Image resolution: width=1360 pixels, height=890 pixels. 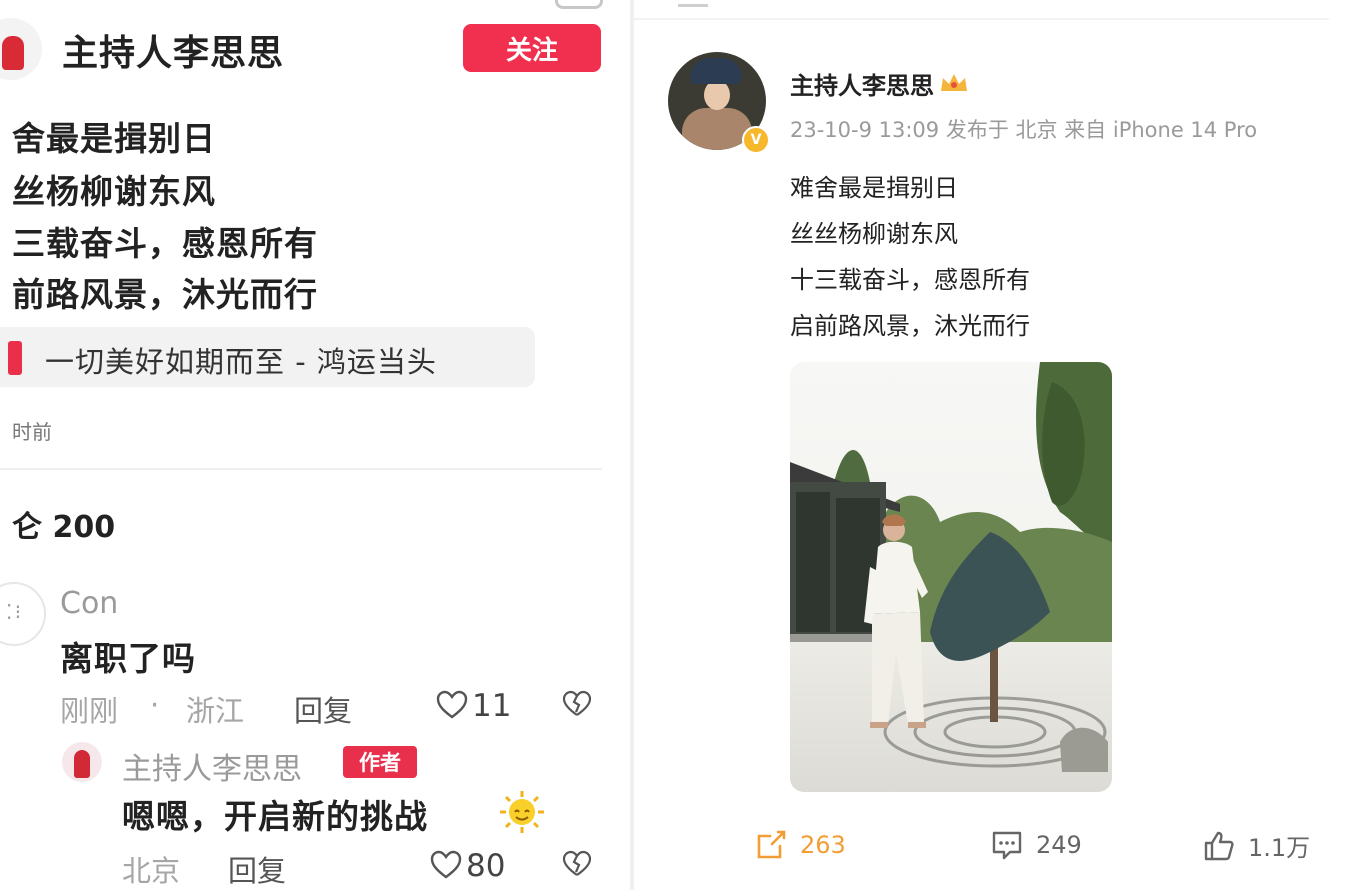 What do you see at coordinates (89, 603) in the screenshot?
I see `commenter-name: Con` at bounding box center [89, 603].